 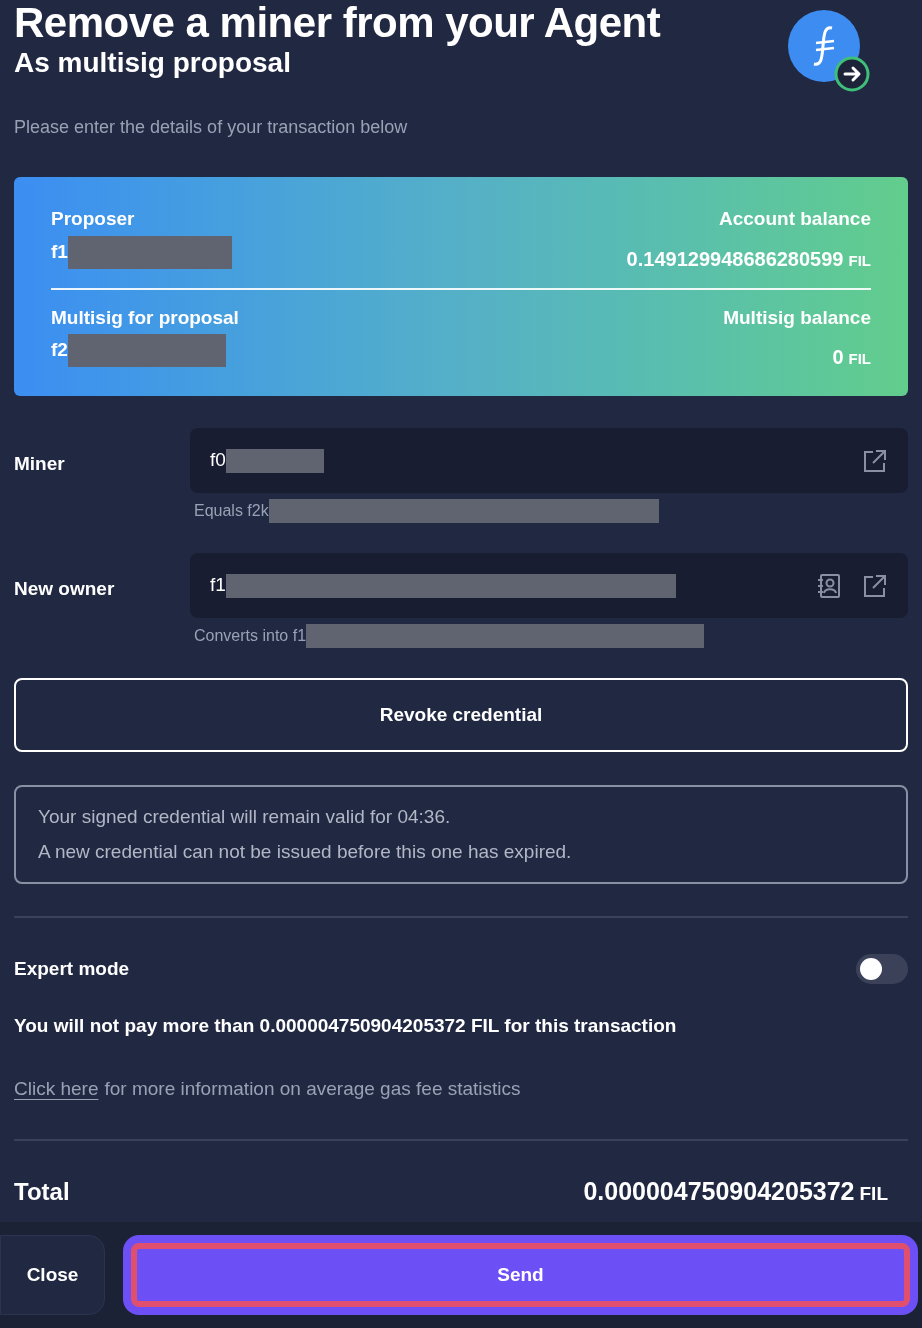 I want to click on total-label: Total, so click(x=42, y=1192).